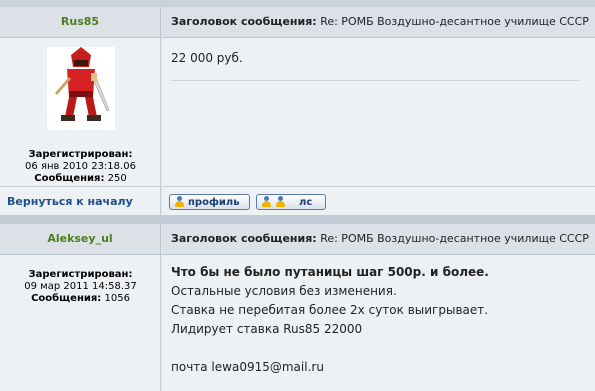  Describe the element at coordinates (284, 291) in the screenshot. I see `post2-message-line: Остальные условия без изменения.` at that location.